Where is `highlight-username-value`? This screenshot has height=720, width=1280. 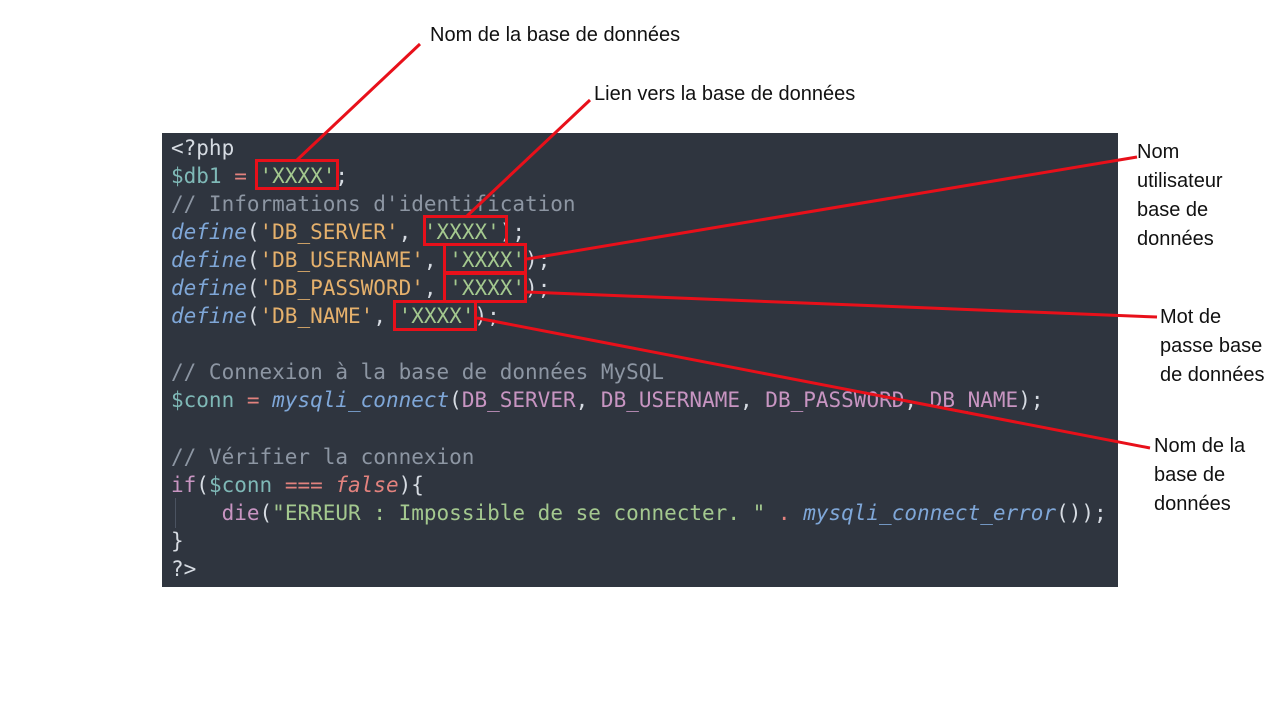
highlight-username-value is located at coordinates (485, 258).